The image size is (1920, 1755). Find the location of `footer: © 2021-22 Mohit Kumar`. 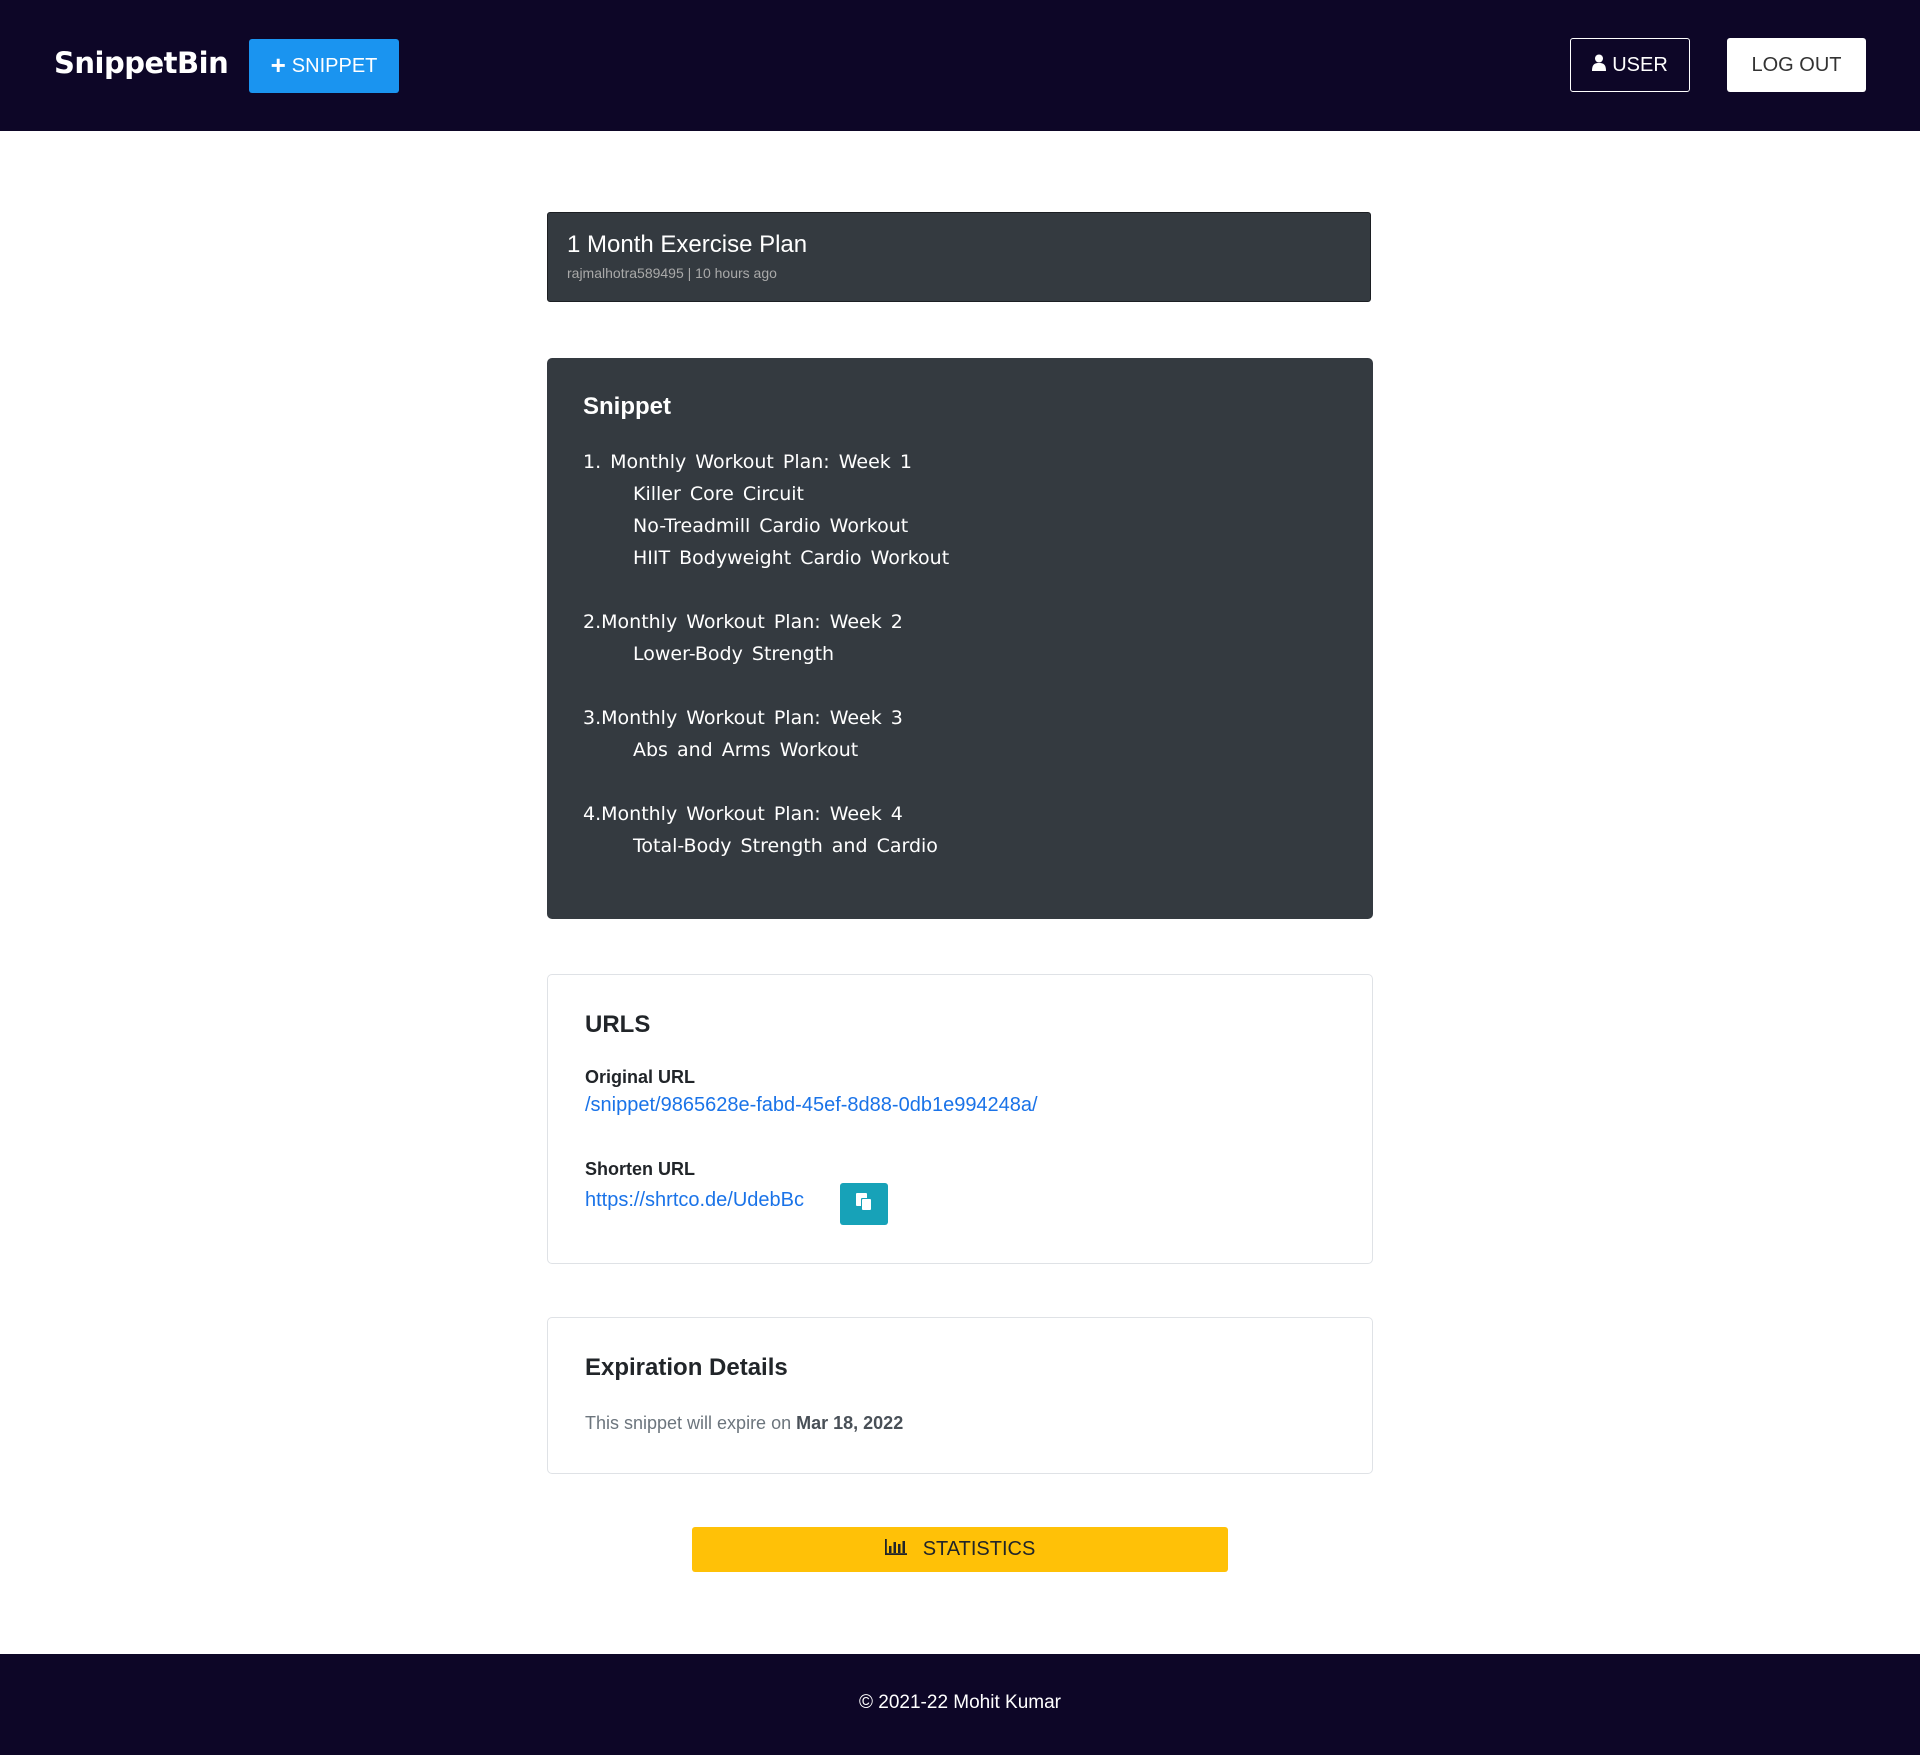

footer: © 2021-22 Mohit Kumar is located at coordinates (960, 1704).